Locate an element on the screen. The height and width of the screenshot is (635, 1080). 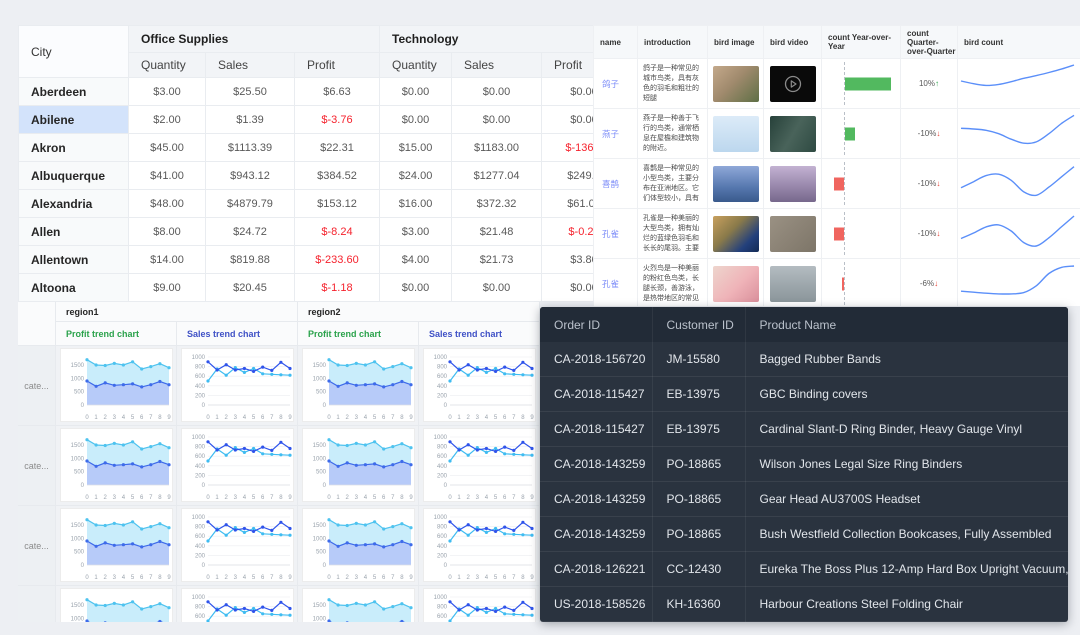
svg-text: 400 is located at coordinates (442, 467).